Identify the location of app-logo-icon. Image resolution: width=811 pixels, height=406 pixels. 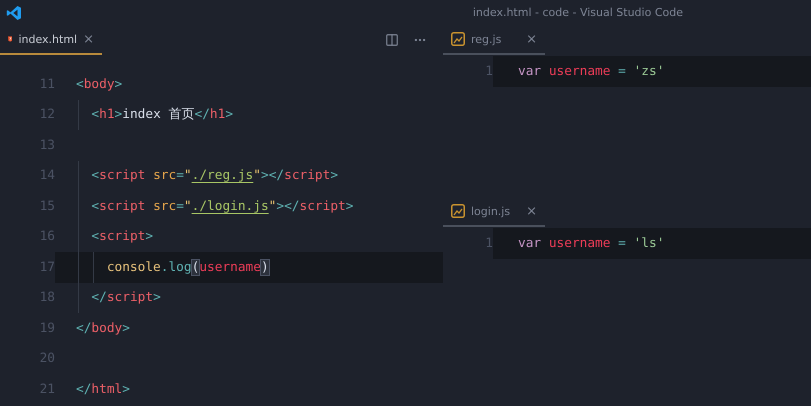
(14, 12).